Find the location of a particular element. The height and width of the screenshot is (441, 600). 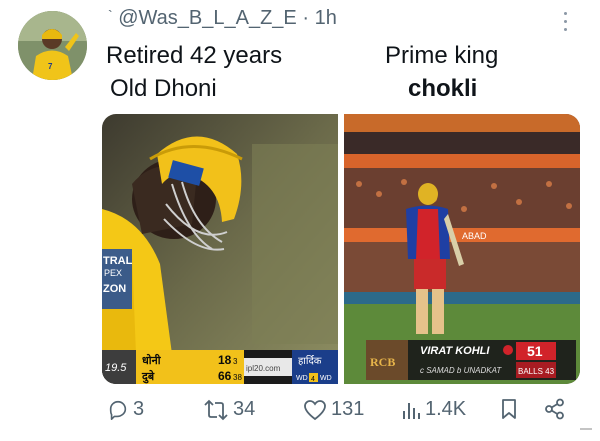

bowler-name: हार्दिक is located at coordinates (310, 361).